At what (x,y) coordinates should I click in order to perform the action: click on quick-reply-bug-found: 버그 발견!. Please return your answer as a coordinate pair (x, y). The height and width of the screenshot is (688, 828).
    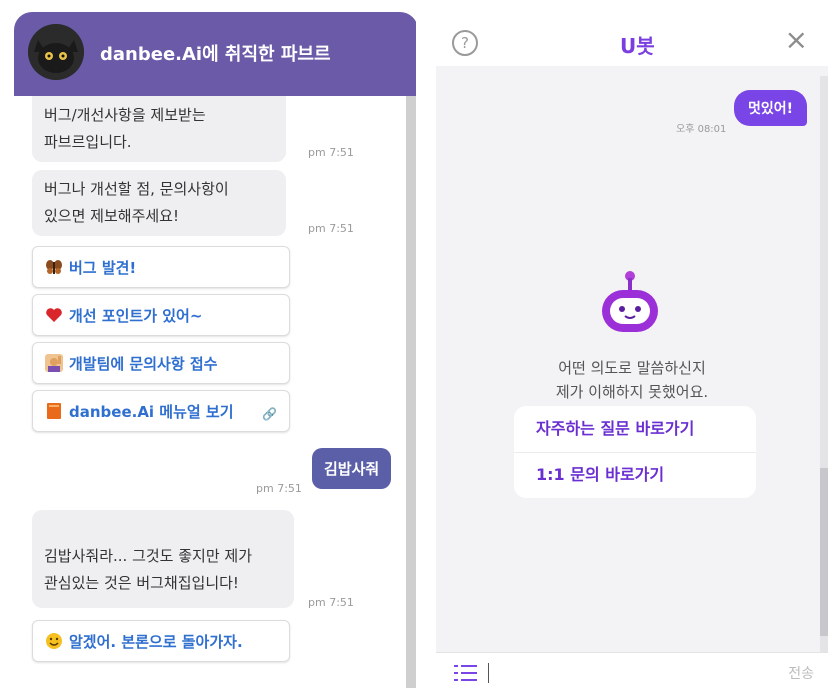
    Looking at the image, I should click on (161, 267).